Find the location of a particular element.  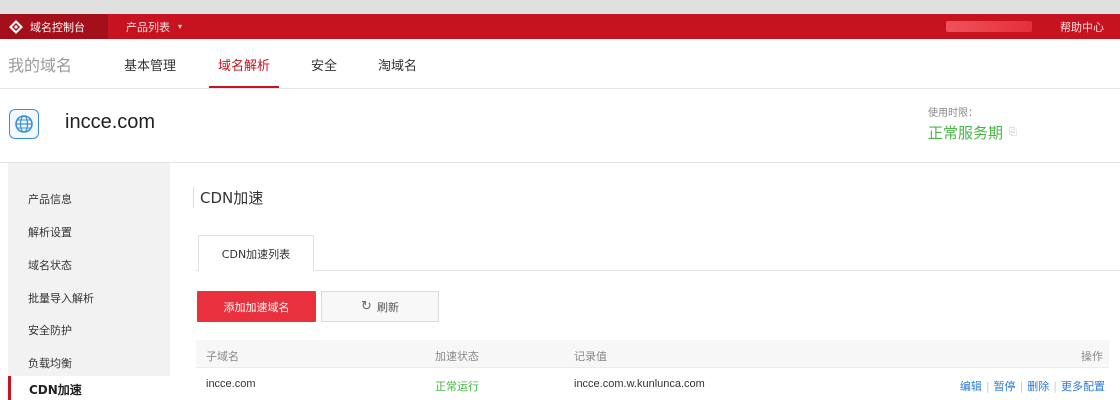

refresh-label: 刷新 is located at coordinates (387, 307).